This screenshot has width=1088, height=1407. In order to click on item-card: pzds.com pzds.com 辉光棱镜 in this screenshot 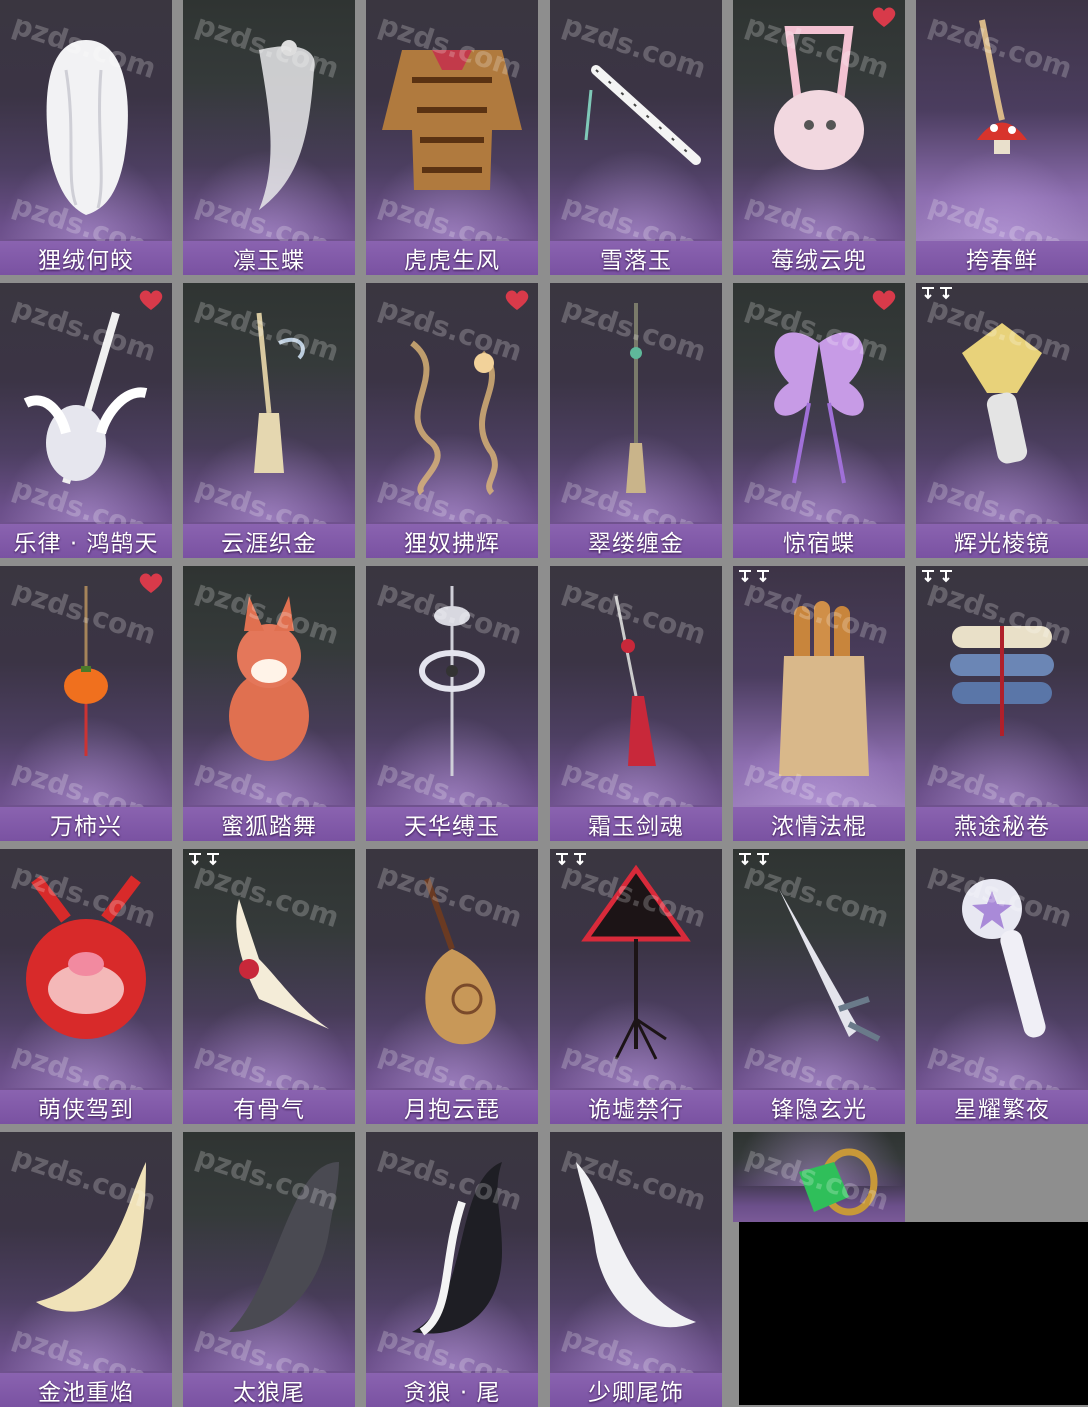, I will do `click(1002, 420)`.